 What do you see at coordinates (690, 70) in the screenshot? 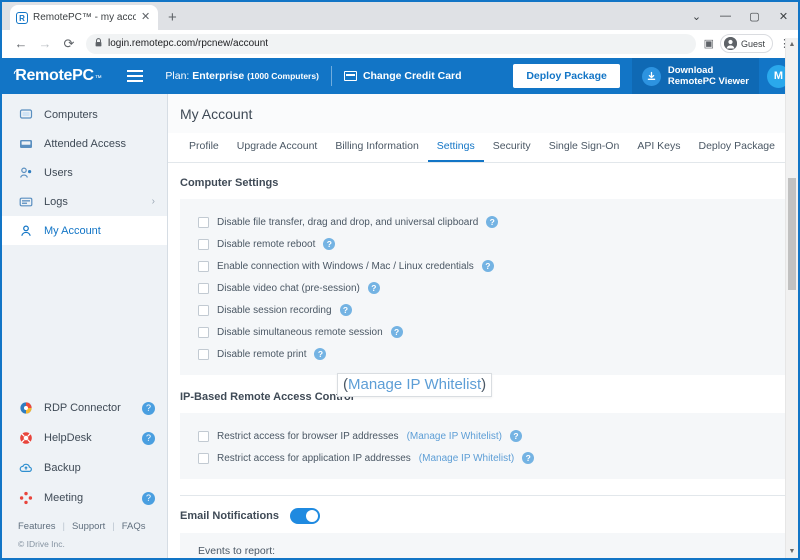
I see `download-line-1: Download` at bounding box center [690, 70].